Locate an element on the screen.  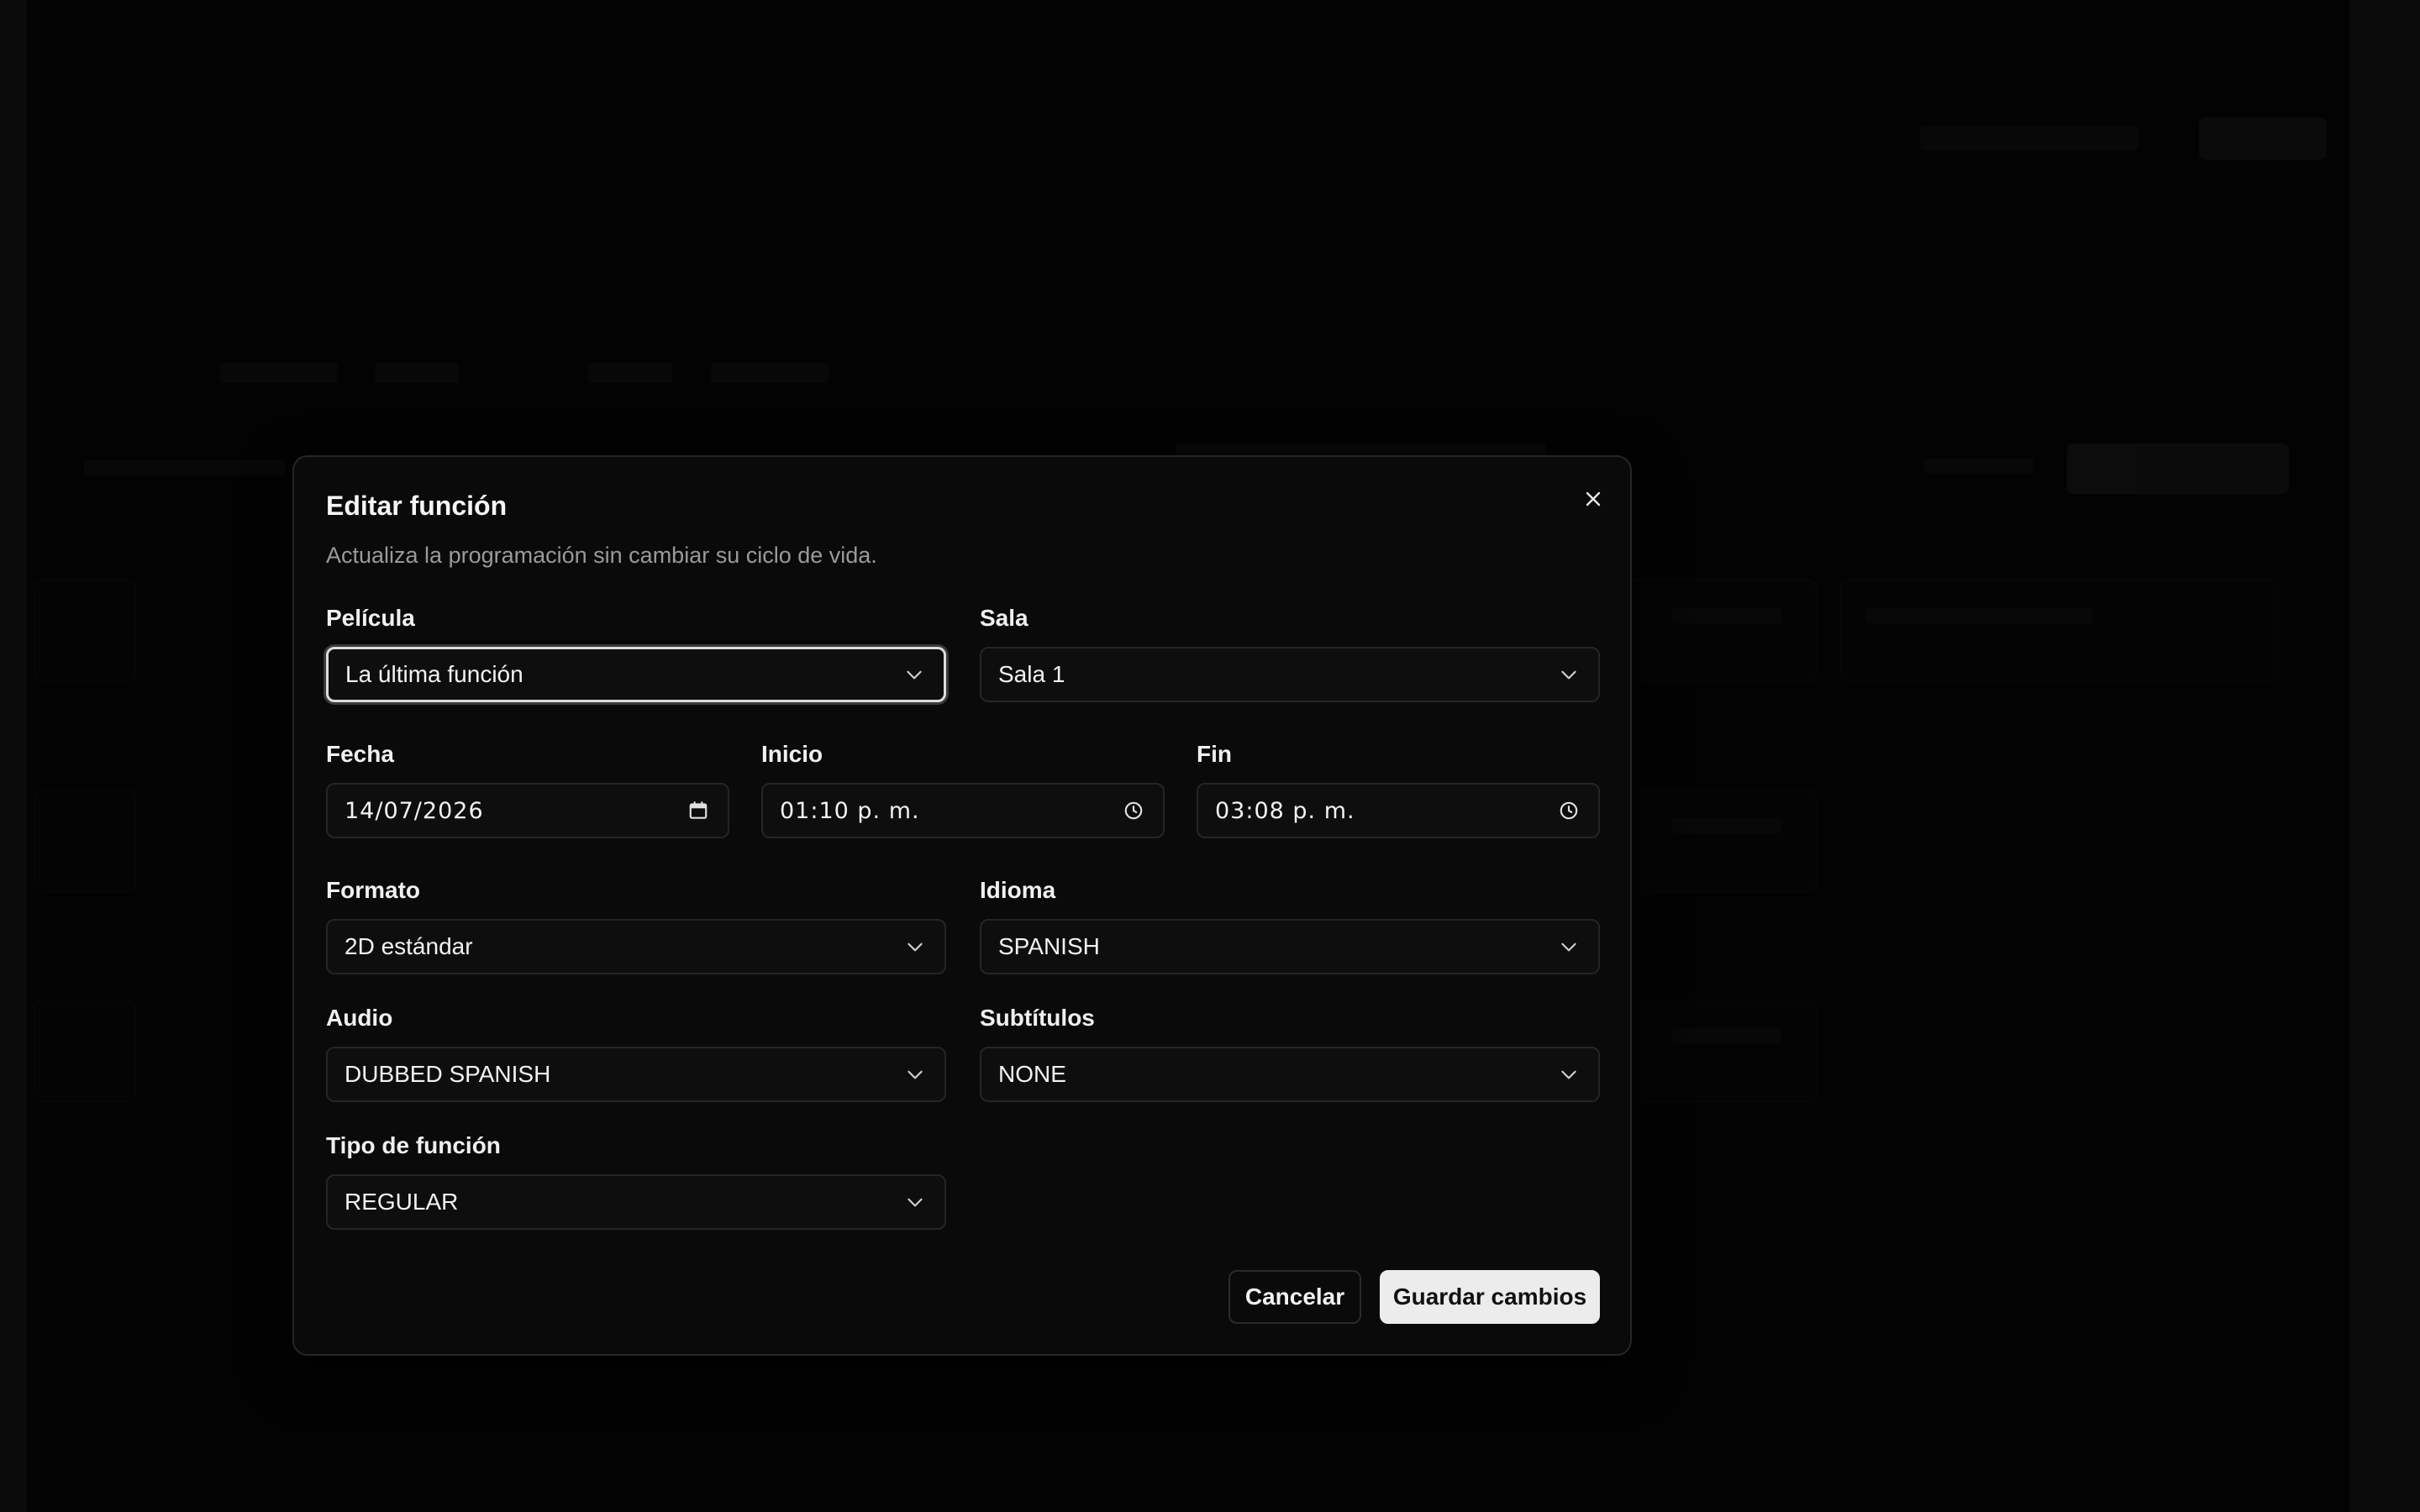
showtime-type-label: Tipo de función is located at coordinates (413, 1145).